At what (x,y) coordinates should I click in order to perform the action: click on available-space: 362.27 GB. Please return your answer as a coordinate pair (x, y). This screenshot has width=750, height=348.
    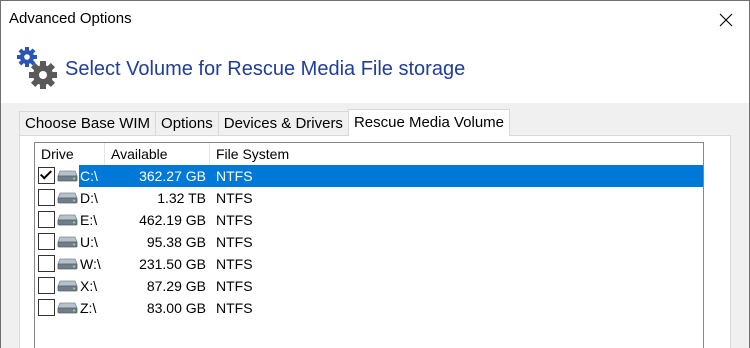
    Looking at the image, I should click on (172, 176).